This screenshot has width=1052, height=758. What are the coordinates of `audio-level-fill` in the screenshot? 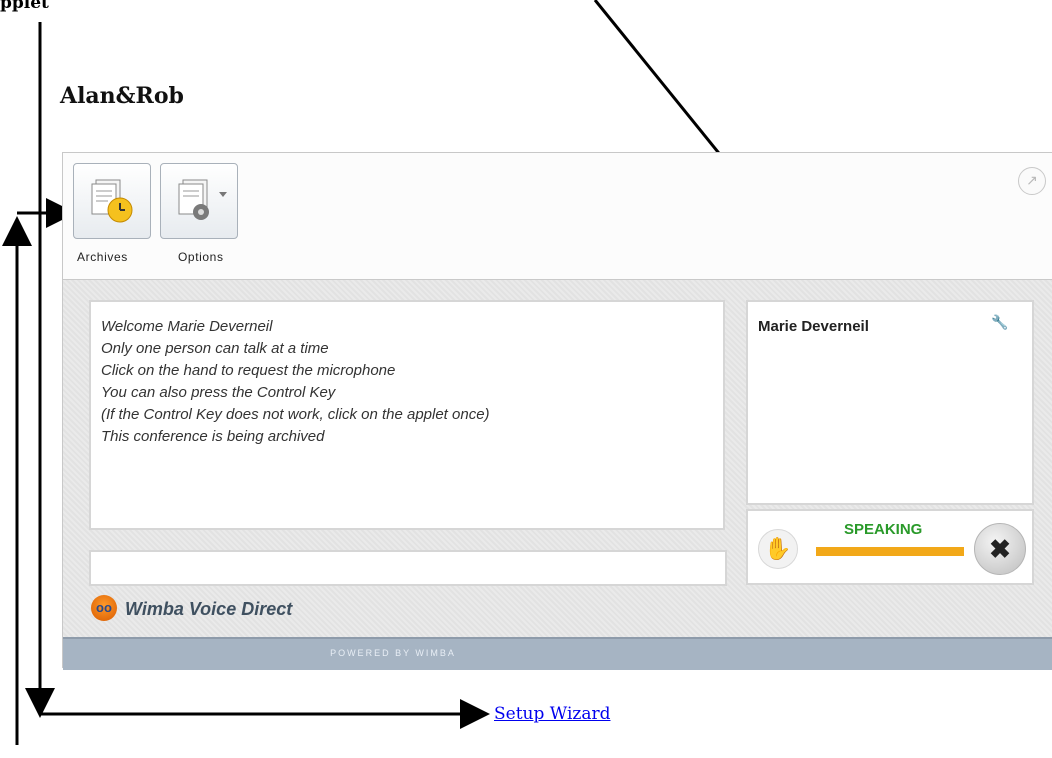 It's located at (890, 551).